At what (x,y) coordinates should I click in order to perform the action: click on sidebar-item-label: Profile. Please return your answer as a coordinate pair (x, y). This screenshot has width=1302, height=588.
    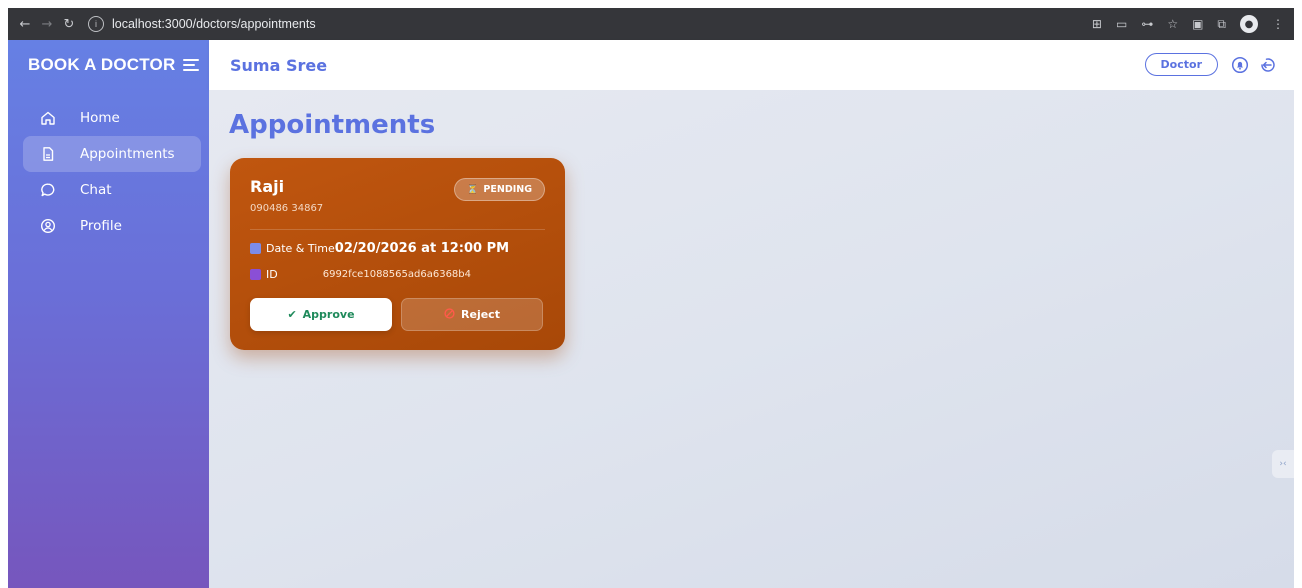
    Looking at the image, I should click on (101, 226).